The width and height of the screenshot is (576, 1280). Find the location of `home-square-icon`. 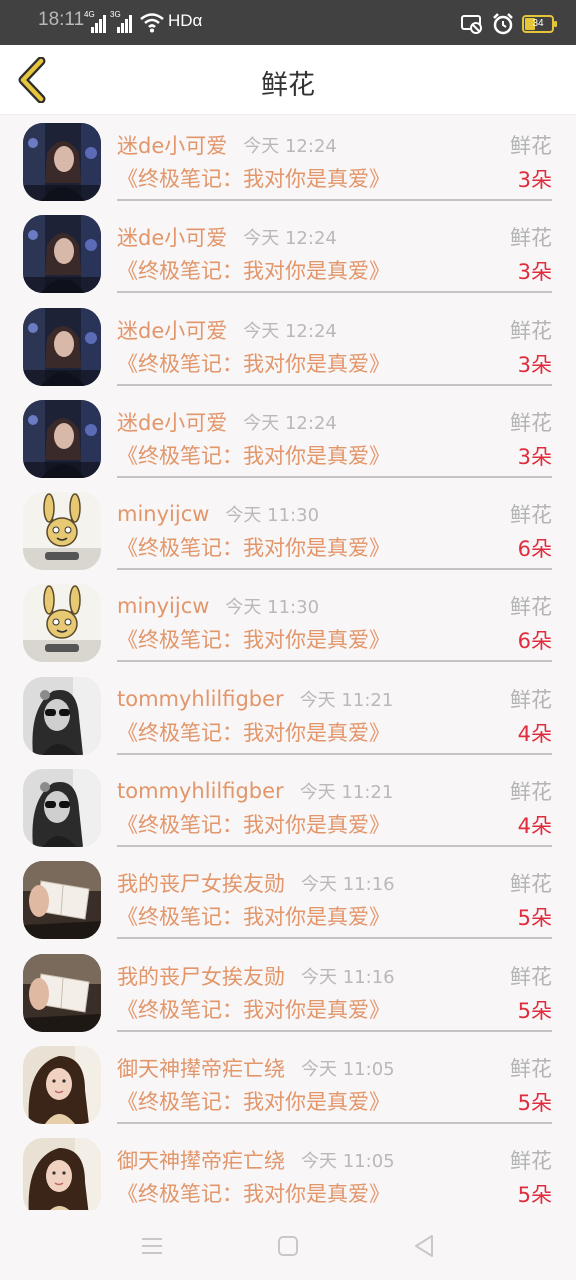

home-square-icon is located at coordinates (288, 1246).